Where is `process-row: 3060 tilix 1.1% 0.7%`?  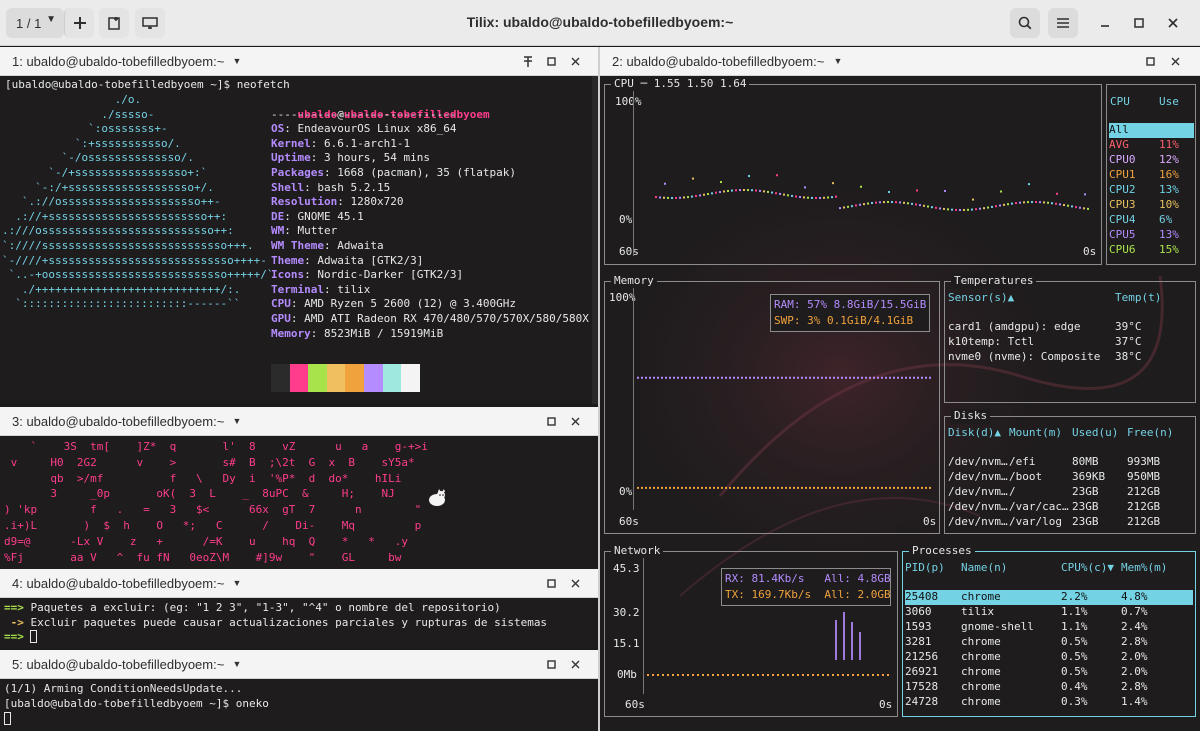 process-row: 3060 tilix 1.1% 0.7% is located at coordinates (1049, 612).